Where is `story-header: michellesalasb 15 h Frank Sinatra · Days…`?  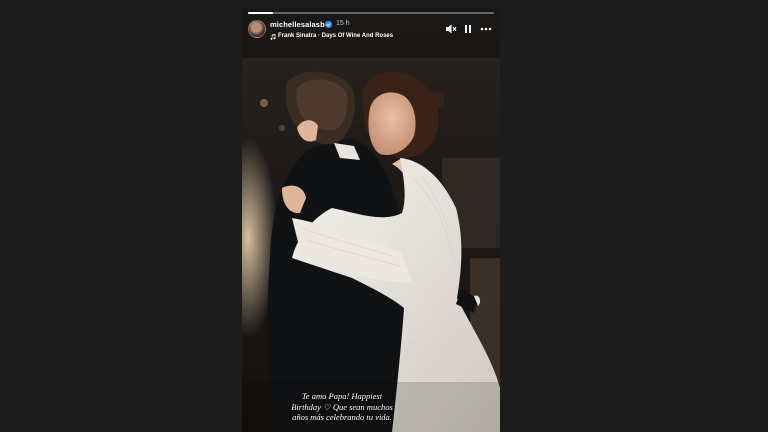 story-header: michellesalasb 15 h Frank Sinatra · Days… is located at coordinates (371, 32).